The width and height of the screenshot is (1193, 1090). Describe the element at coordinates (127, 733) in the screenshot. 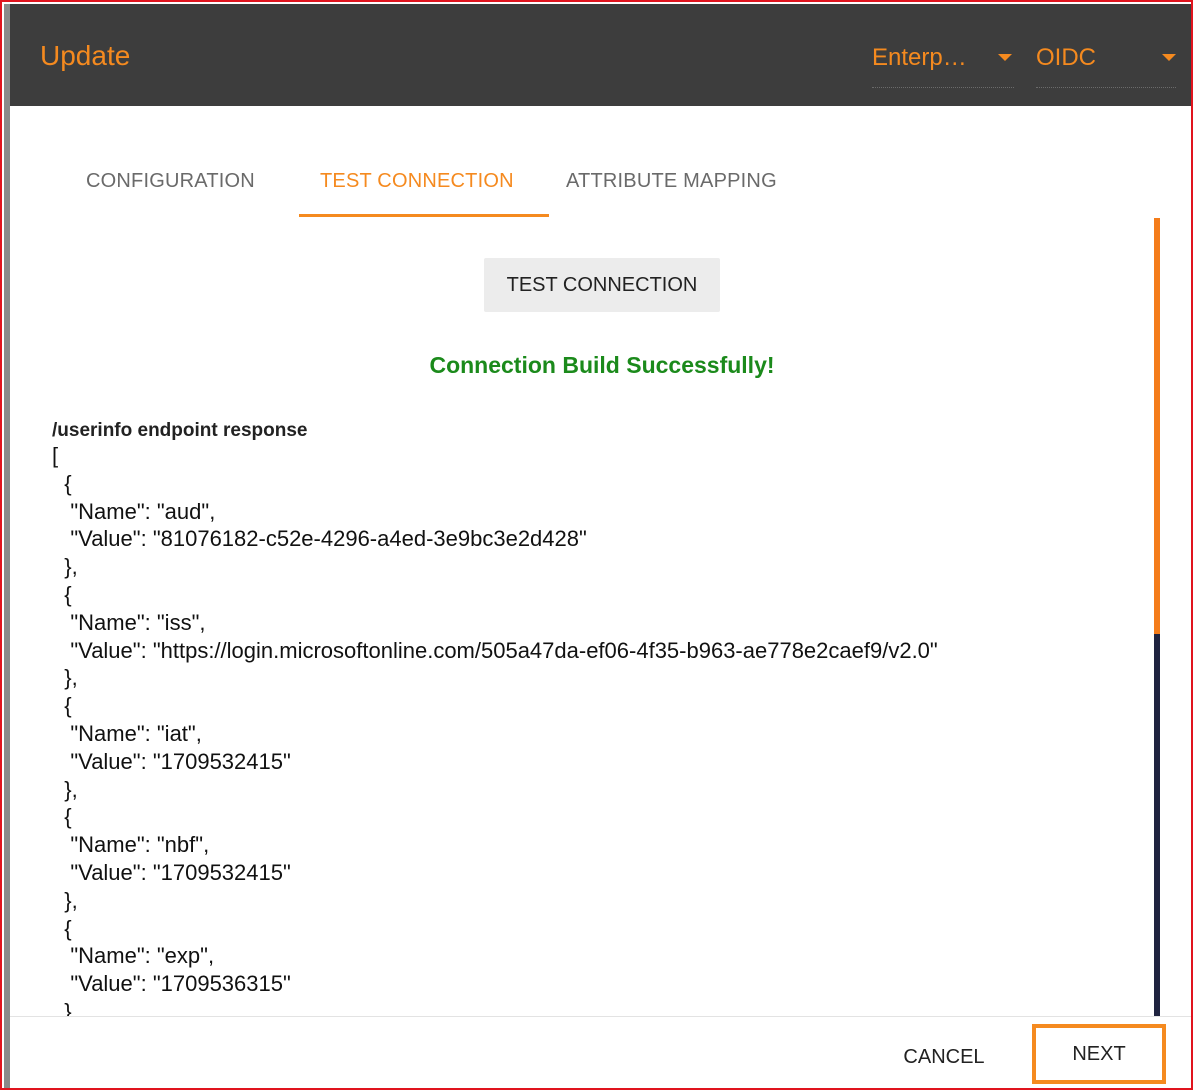

I see `response-line: "Name": "iat",` at that location.